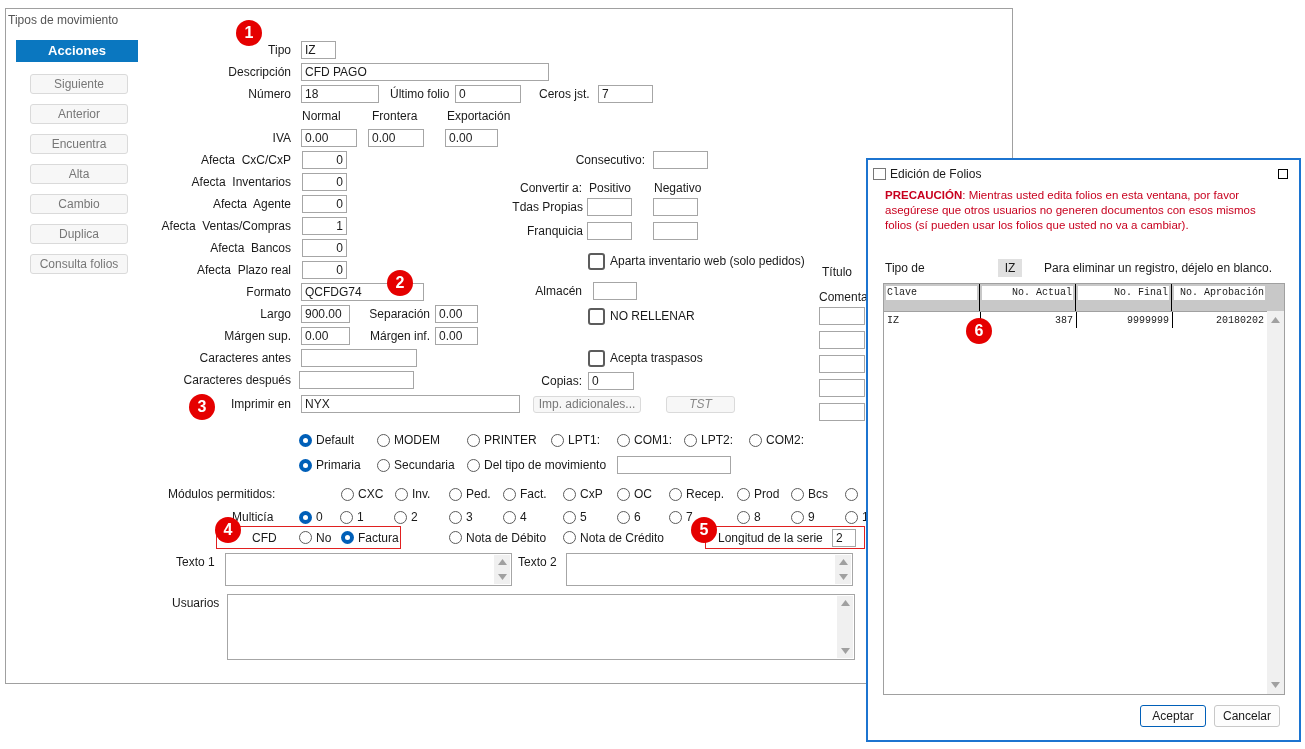  What do you see at coordinates (195, 562) in the screenshot?
I see `field-label: Texto 1` at bounding box center [195, 562].